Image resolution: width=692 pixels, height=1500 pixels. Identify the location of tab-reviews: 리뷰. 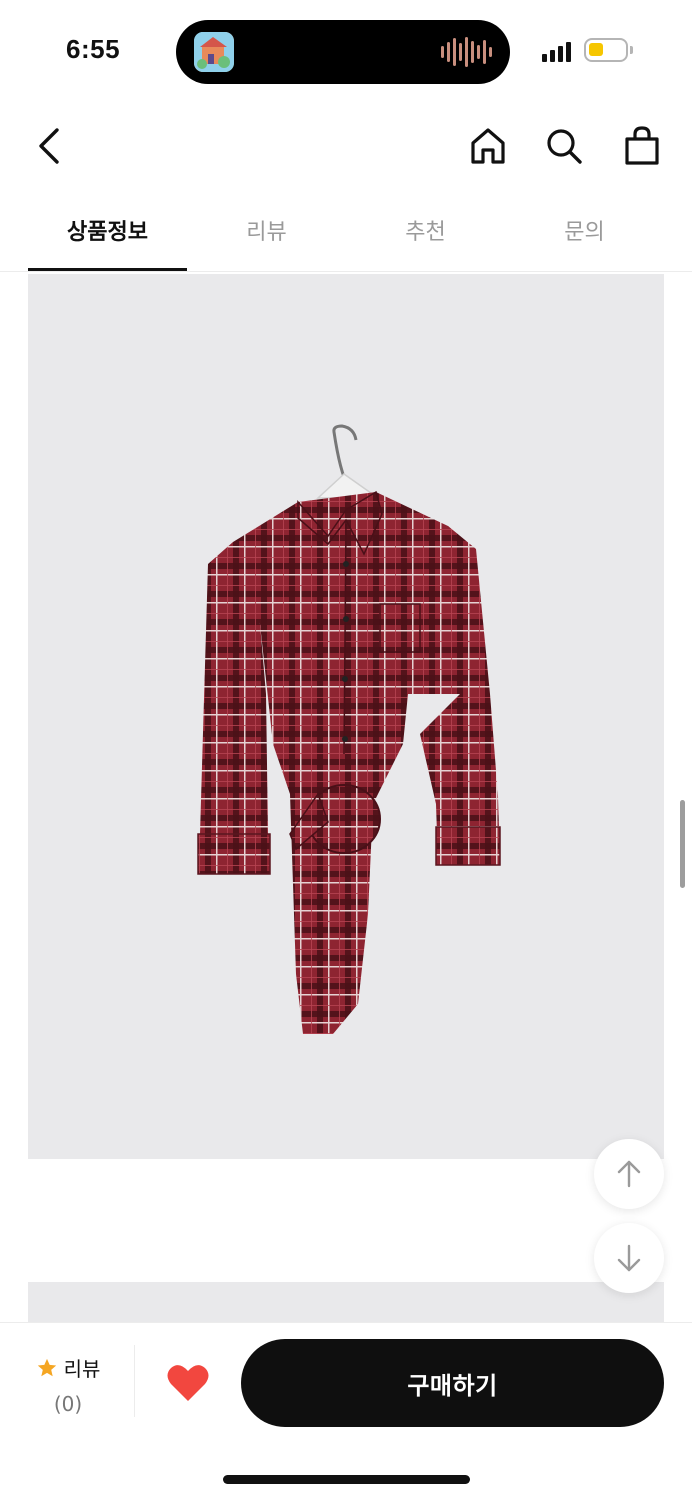
(266, 234).